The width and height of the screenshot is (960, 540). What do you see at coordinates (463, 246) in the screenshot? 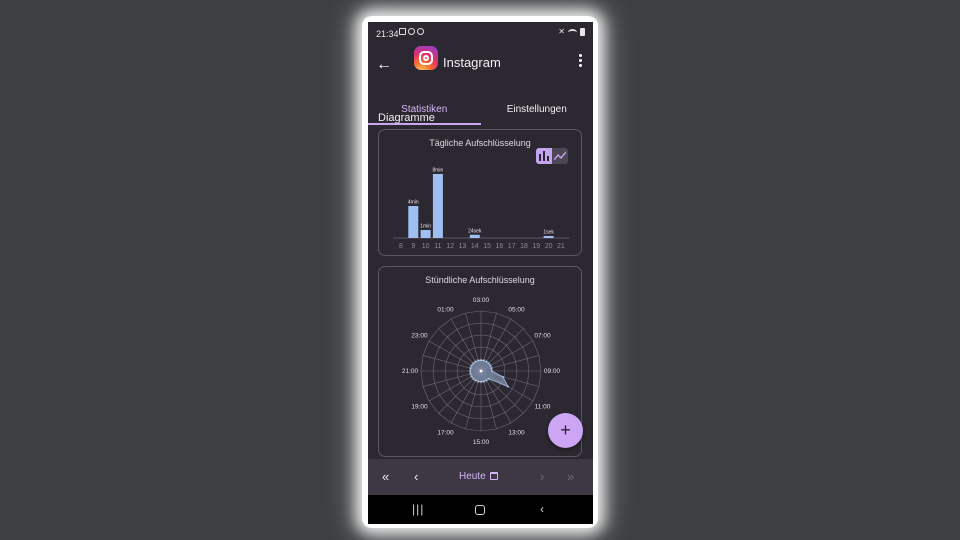
I see `x-tick-13: 13` at bounding box center [463, 246].